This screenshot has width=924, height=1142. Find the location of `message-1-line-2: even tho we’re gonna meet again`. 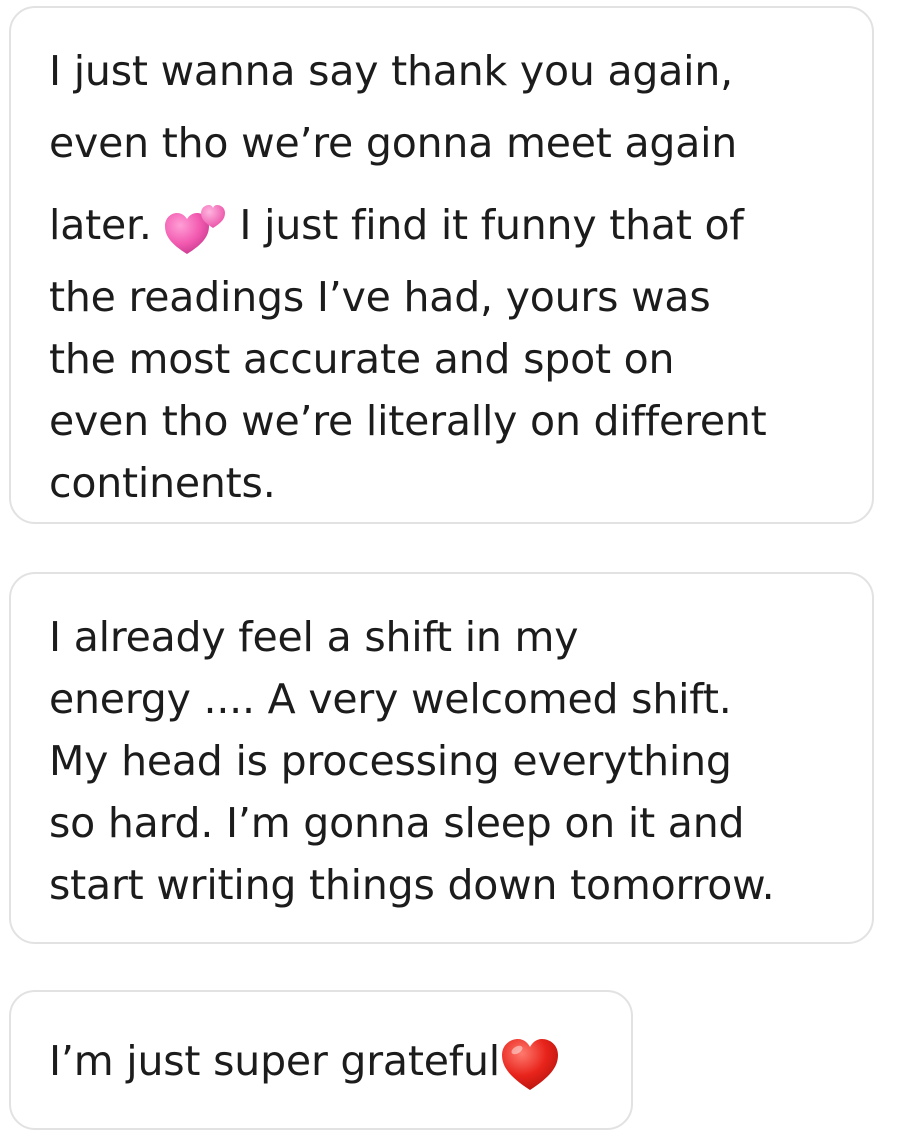

message-1-line-2: even tho we’re gonna meet again is located at coordinates (393, 143).